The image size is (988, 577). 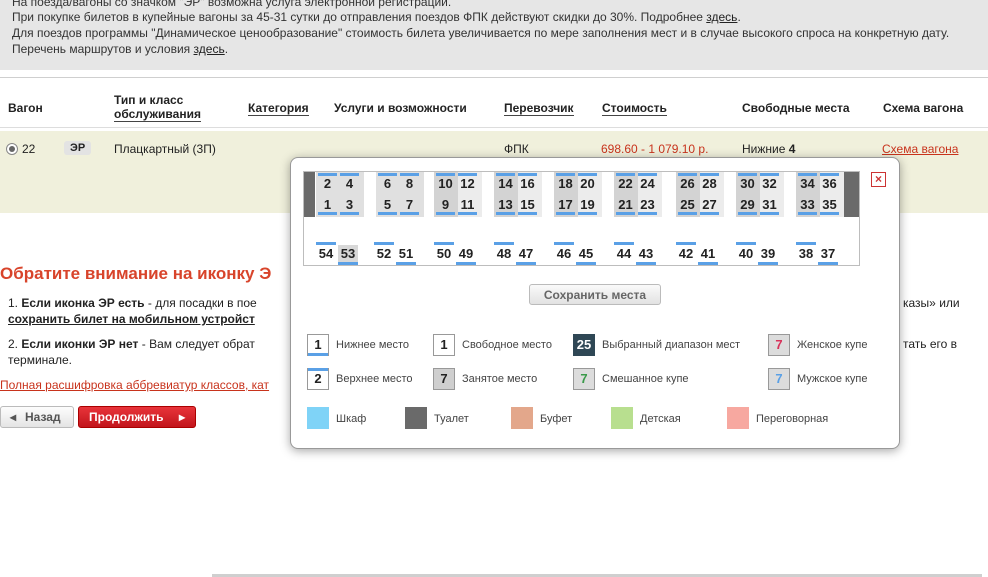 What do you see at coordinates (522, 418) in the screenshot?
I see `buffet-swatch` at bounding box center [522, 418].